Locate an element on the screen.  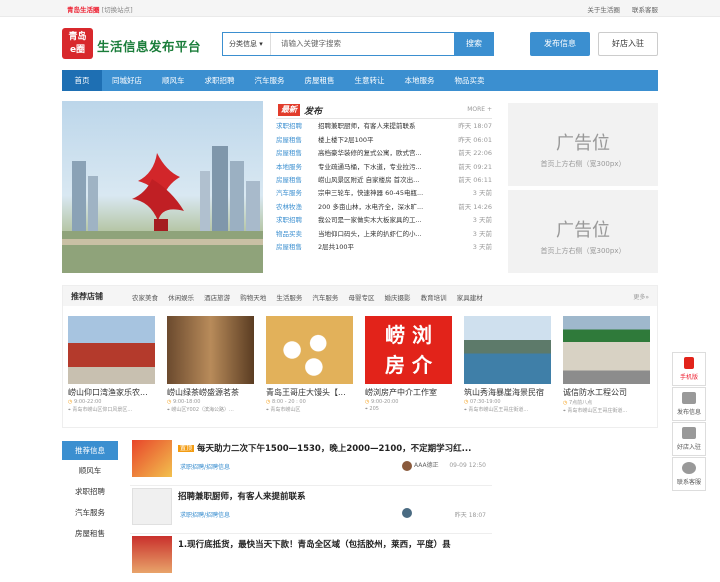
post-author is located at coordinates (408, 513).